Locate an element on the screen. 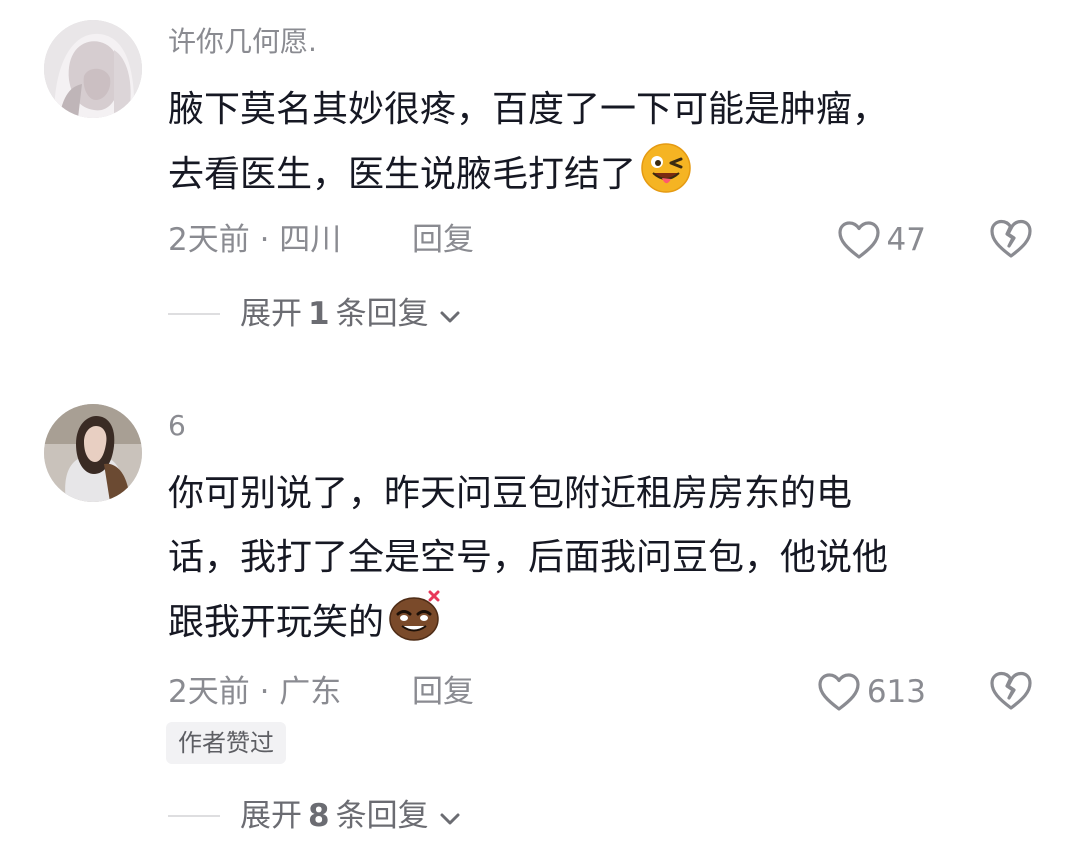  wink-tongue-emoji is located at coordinates (666, 178).